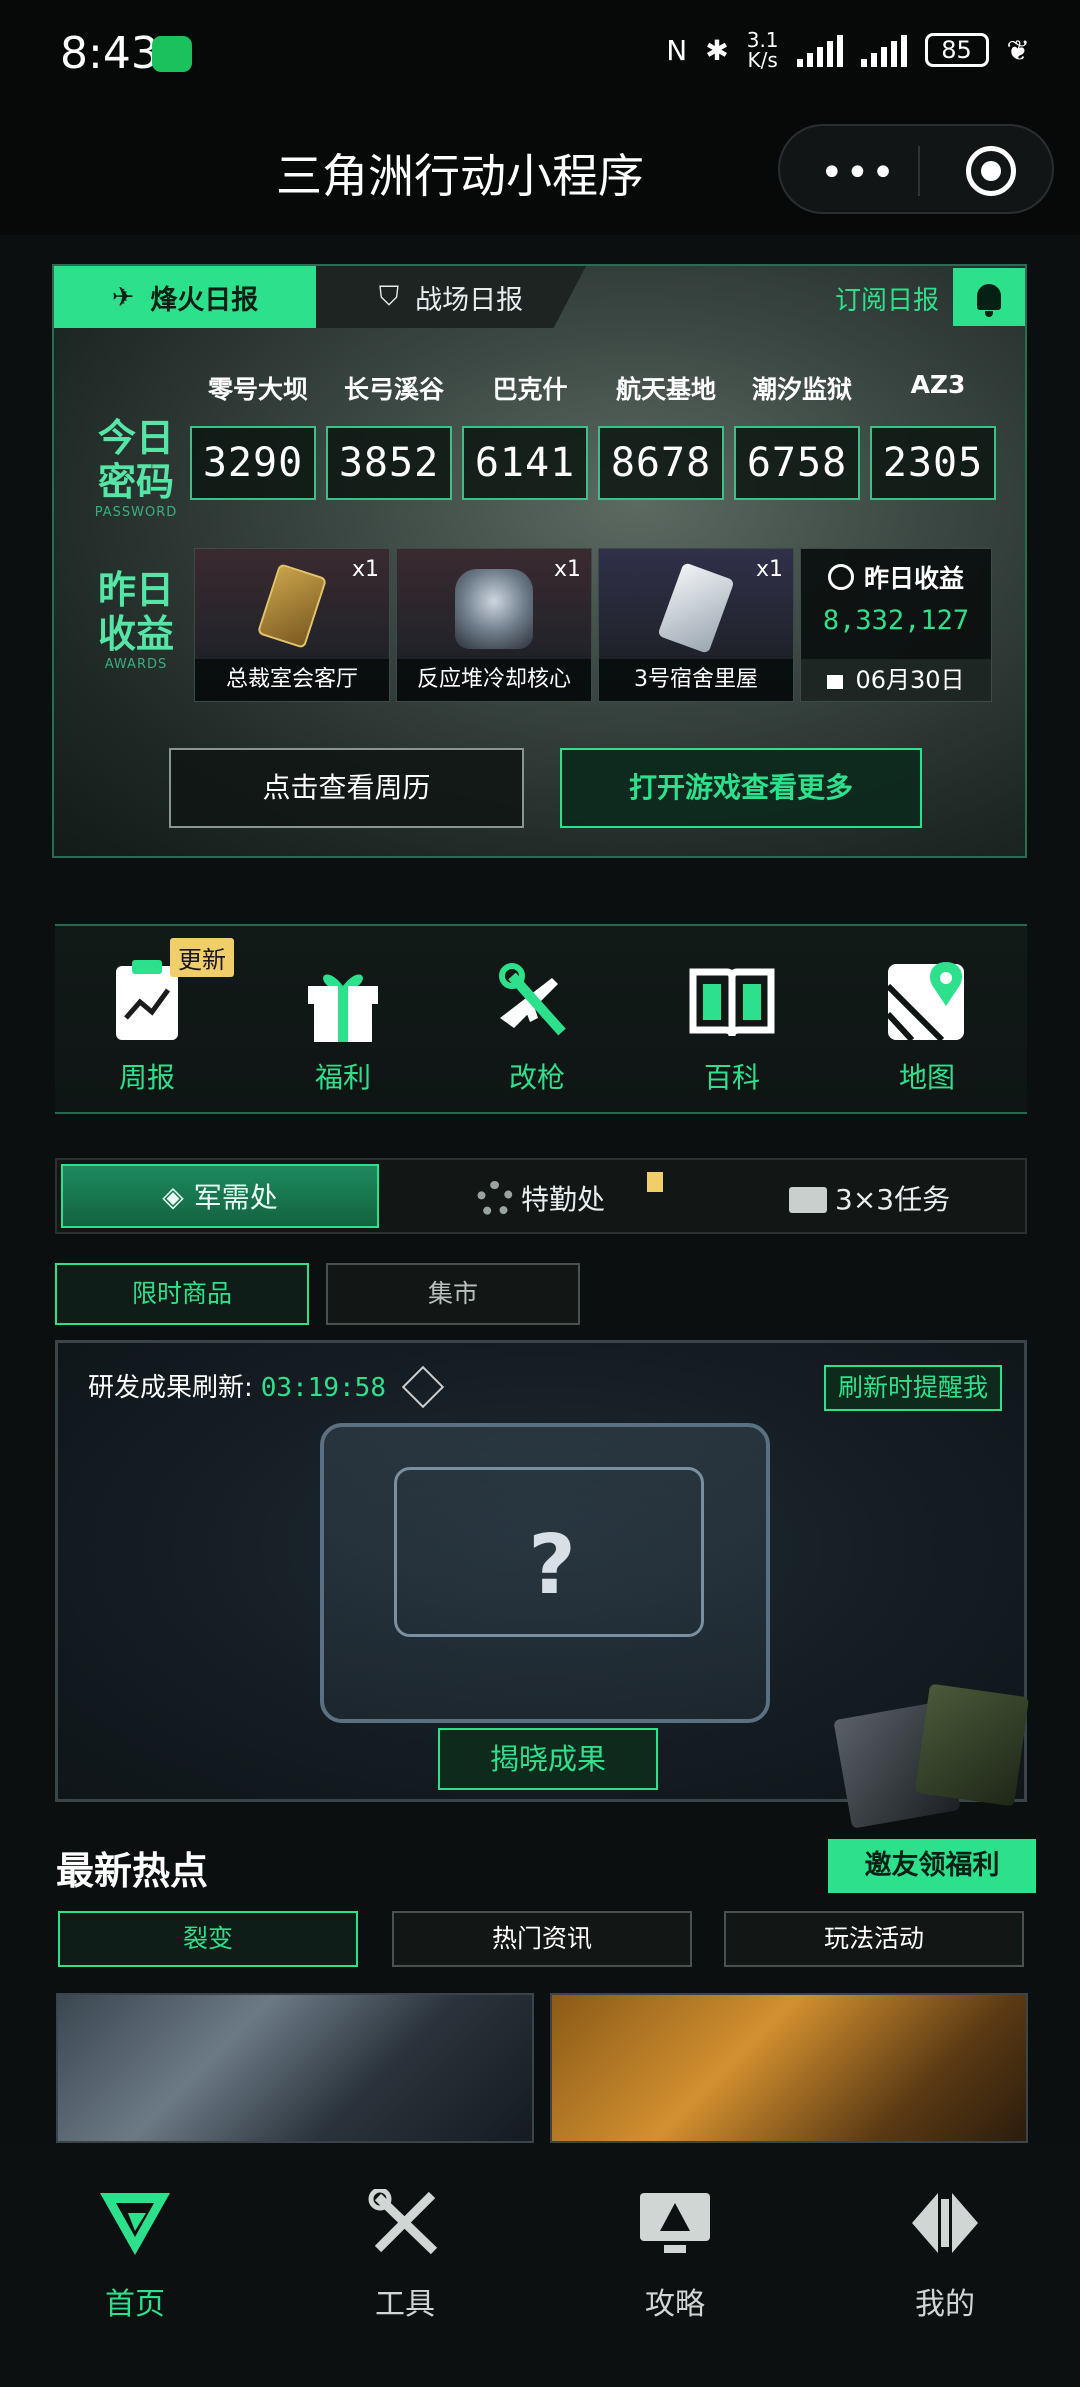 This screenshot has height=2387, width=1080. I want to click on shortcut-map: 地图, so click(927, 1026).